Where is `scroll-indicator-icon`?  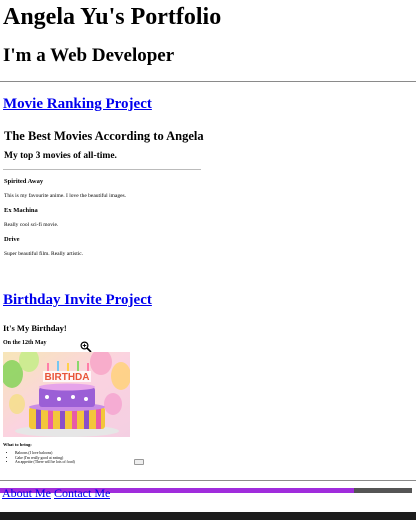 scroll-indicator-icon is located at coordinates (139, 462).